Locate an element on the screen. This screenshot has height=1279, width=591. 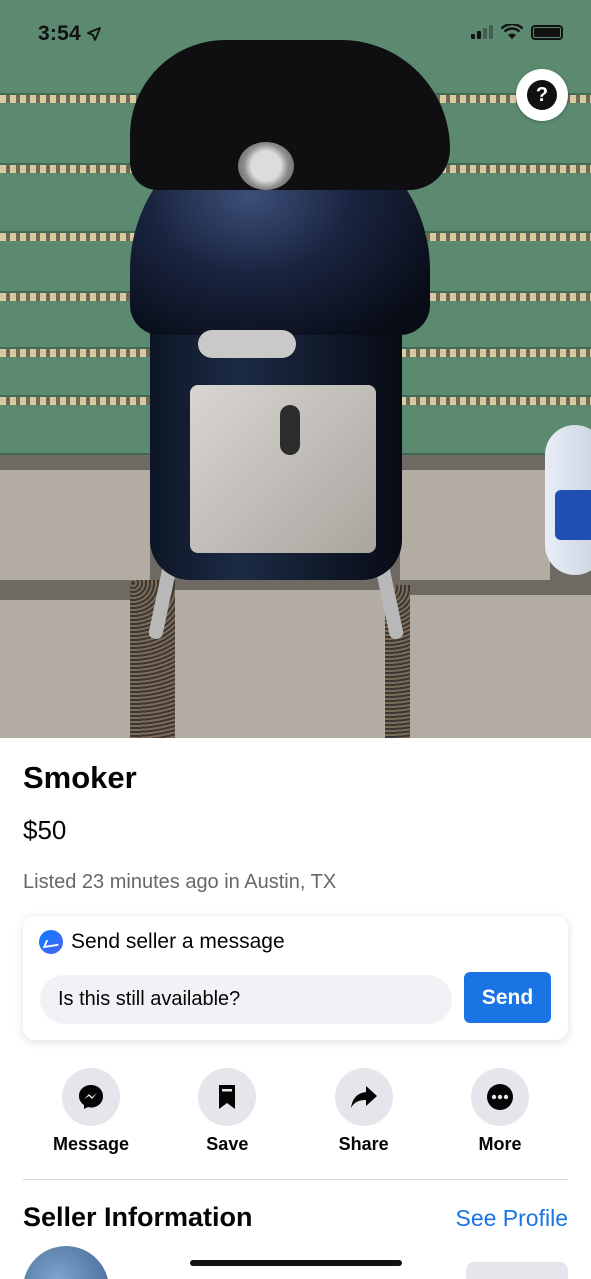
message-input is located at coordinates (246, 999).